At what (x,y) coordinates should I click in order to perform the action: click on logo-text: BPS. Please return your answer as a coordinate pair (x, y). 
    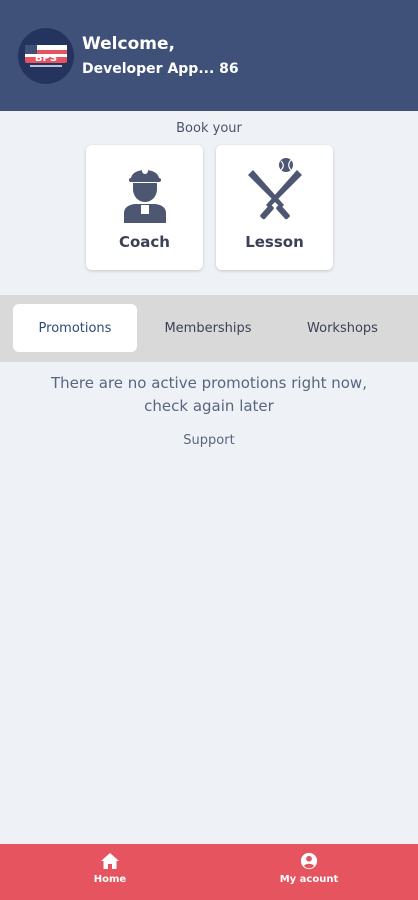
    Looking at the image, I should click on (46, 58).